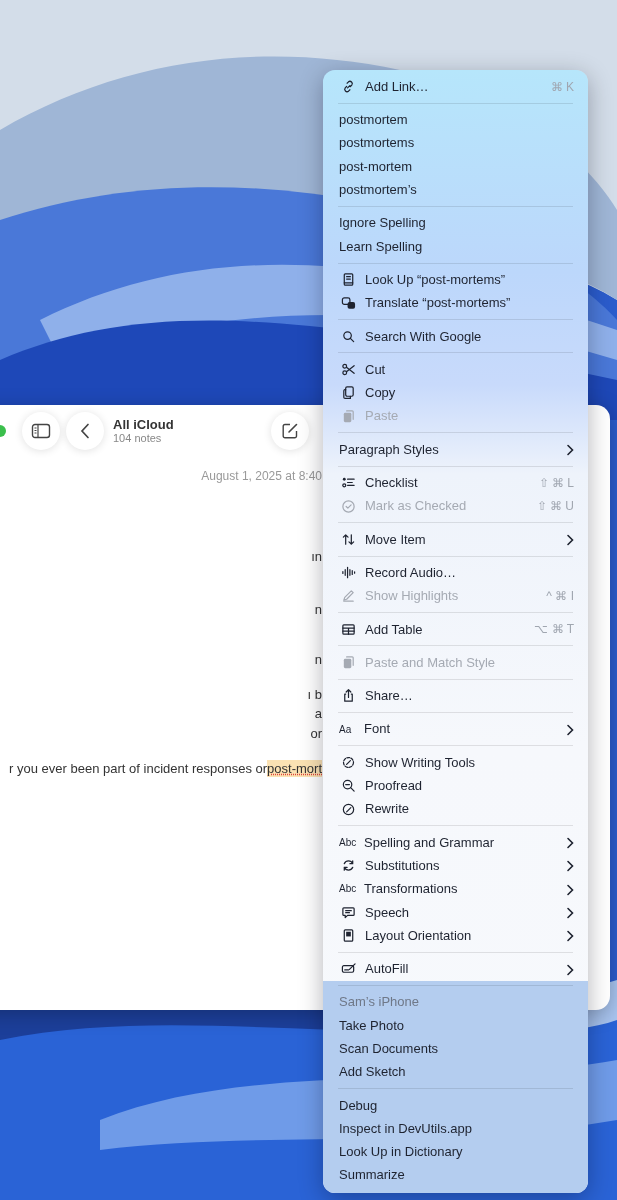 This screenshot has height=1200, width=617. I want to click on menu-item: Add Link… ⌘ K, so click(455, 87).